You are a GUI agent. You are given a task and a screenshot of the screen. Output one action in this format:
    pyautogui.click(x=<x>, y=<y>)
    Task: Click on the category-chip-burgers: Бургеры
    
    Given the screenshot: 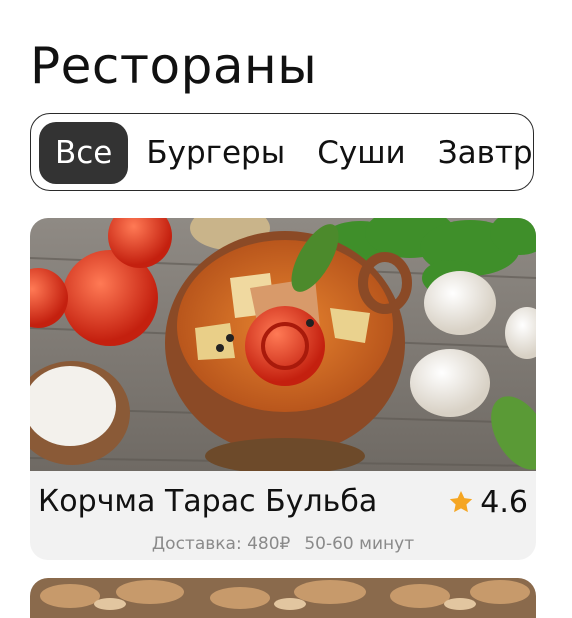 What is the action you would take?
    pyautogui.click(x=215, y=153)
    